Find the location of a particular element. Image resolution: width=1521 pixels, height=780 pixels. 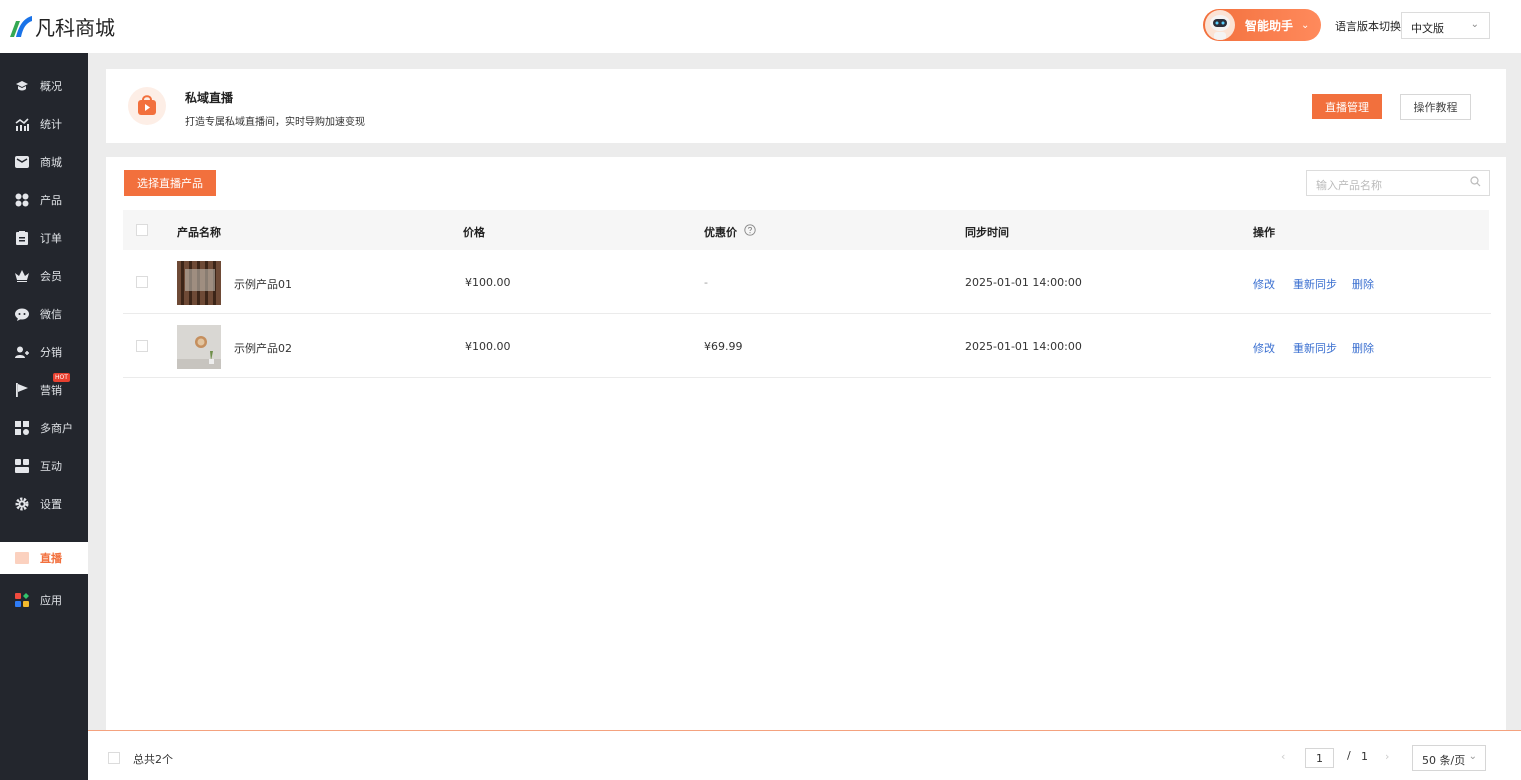

sidebar-item-live: 直播 is located at coordinates (44, 558).